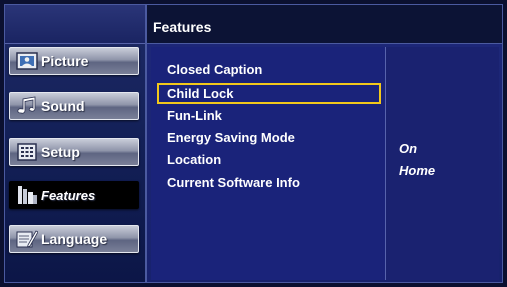 The image size is (507, 287). I want to click on sidebar-item-features: Features, so click(74, 195).